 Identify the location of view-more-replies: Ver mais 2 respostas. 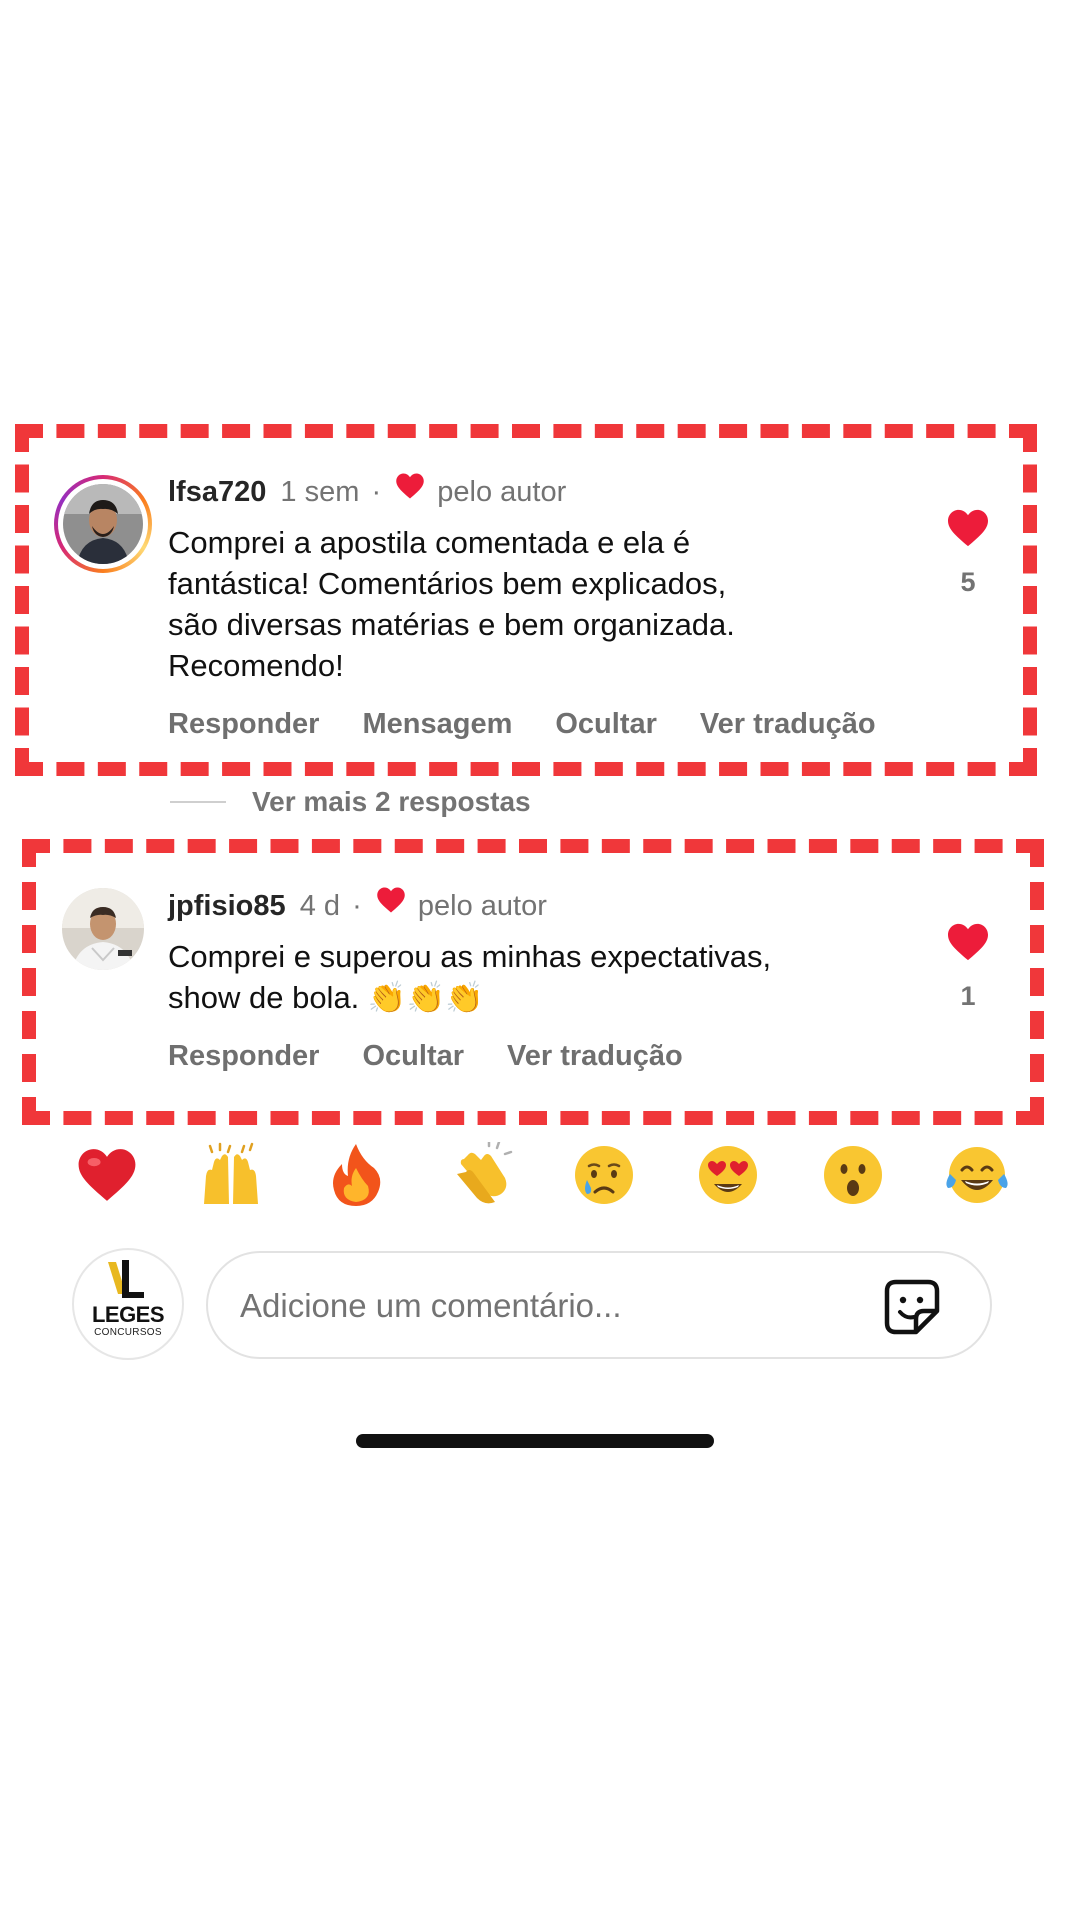
(350, 802).